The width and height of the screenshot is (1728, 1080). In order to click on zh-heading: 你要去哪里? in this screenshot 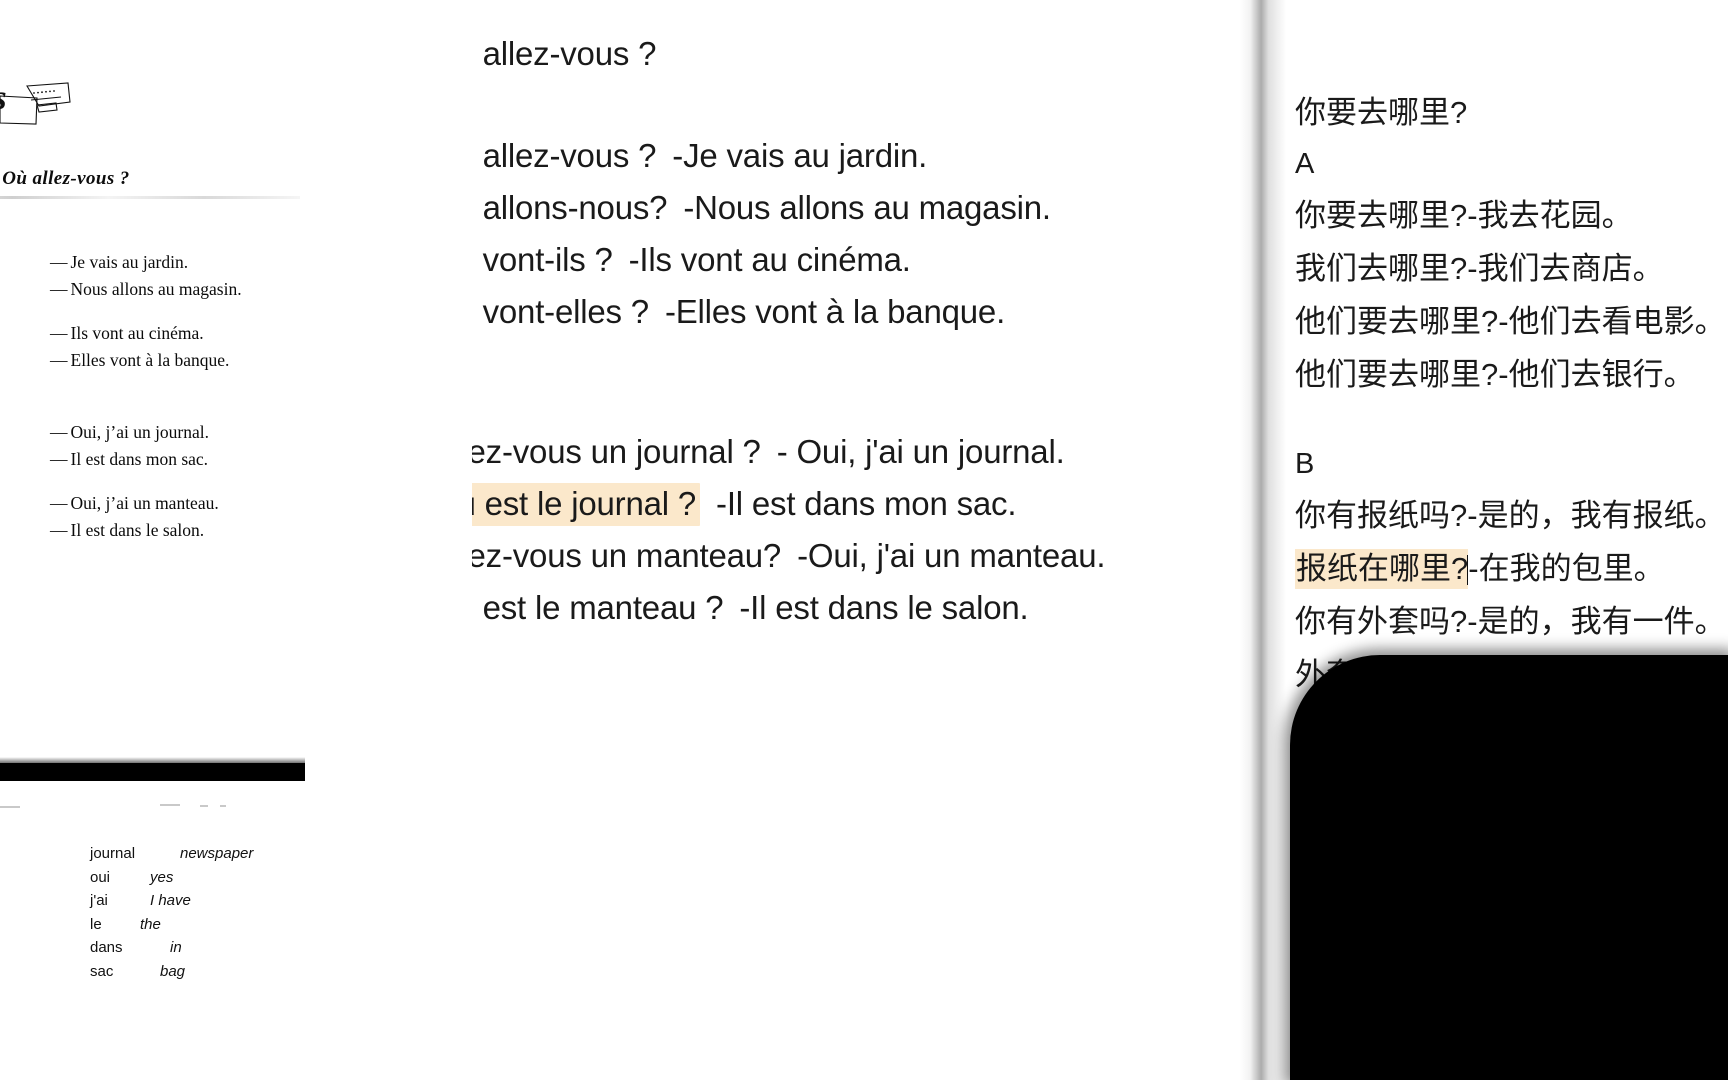, I will do `click(1381, 112)`.